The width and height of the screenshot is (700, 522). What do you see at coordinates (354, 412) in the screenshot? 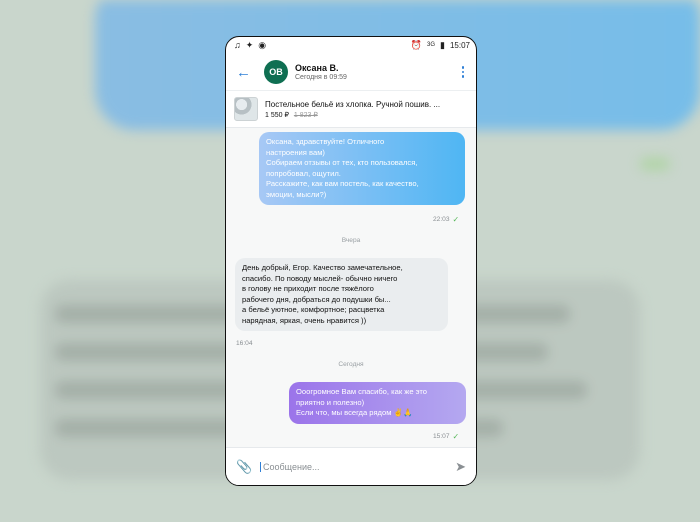
I see `message-line: Если что, мы всегда рядом ✌️🙏` at bounding box center [354, 412].